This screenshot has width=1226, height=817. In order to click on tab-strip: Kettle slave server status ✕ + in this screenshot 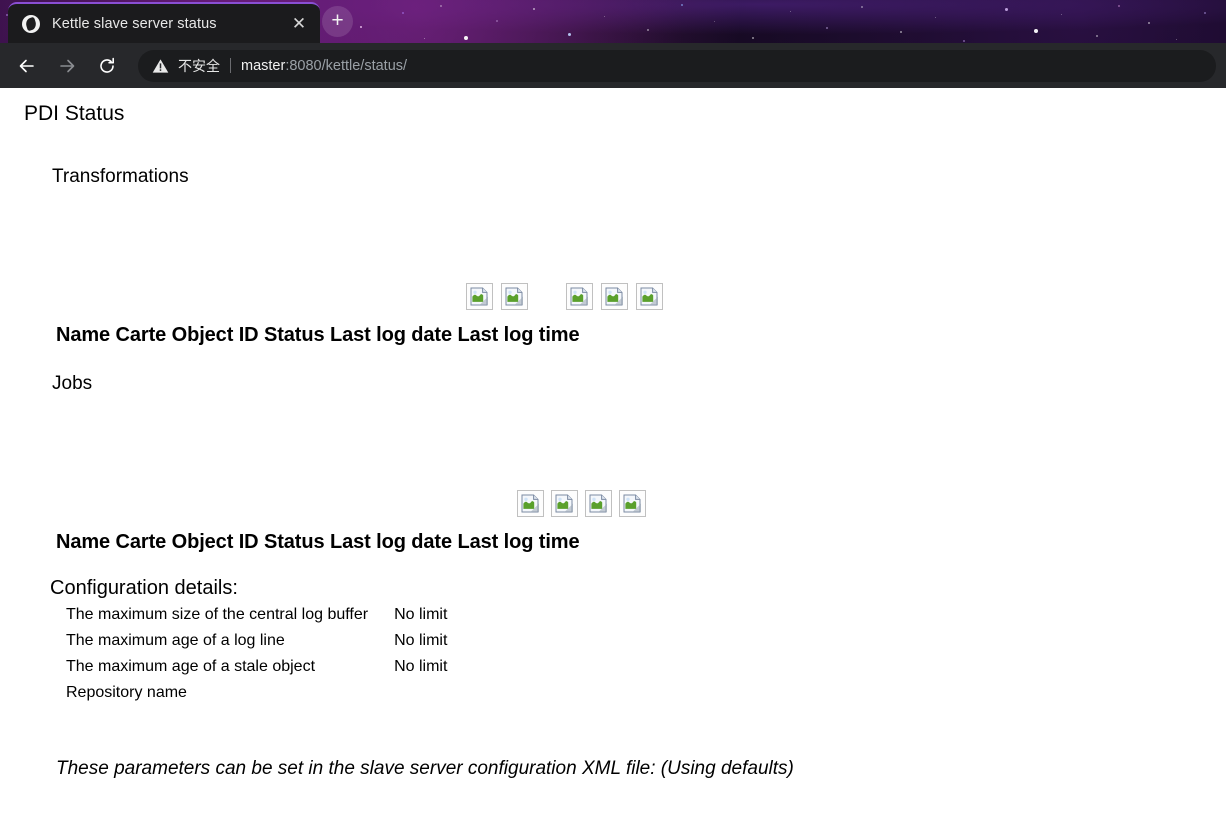, I will do `click(613, 21)`.